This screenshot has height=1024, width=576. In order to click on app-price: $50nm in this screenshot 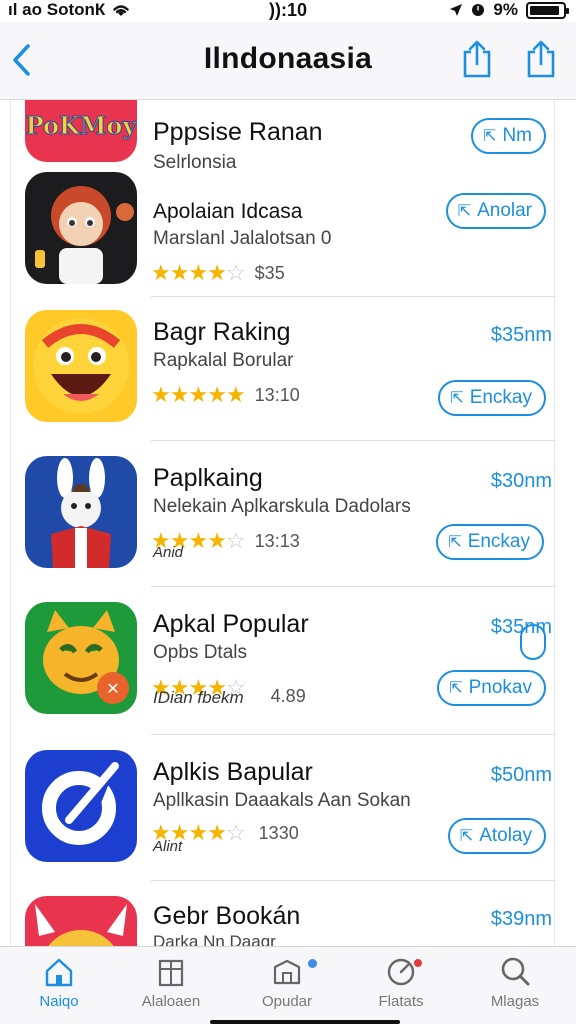, I will do `click(521, 775)`.